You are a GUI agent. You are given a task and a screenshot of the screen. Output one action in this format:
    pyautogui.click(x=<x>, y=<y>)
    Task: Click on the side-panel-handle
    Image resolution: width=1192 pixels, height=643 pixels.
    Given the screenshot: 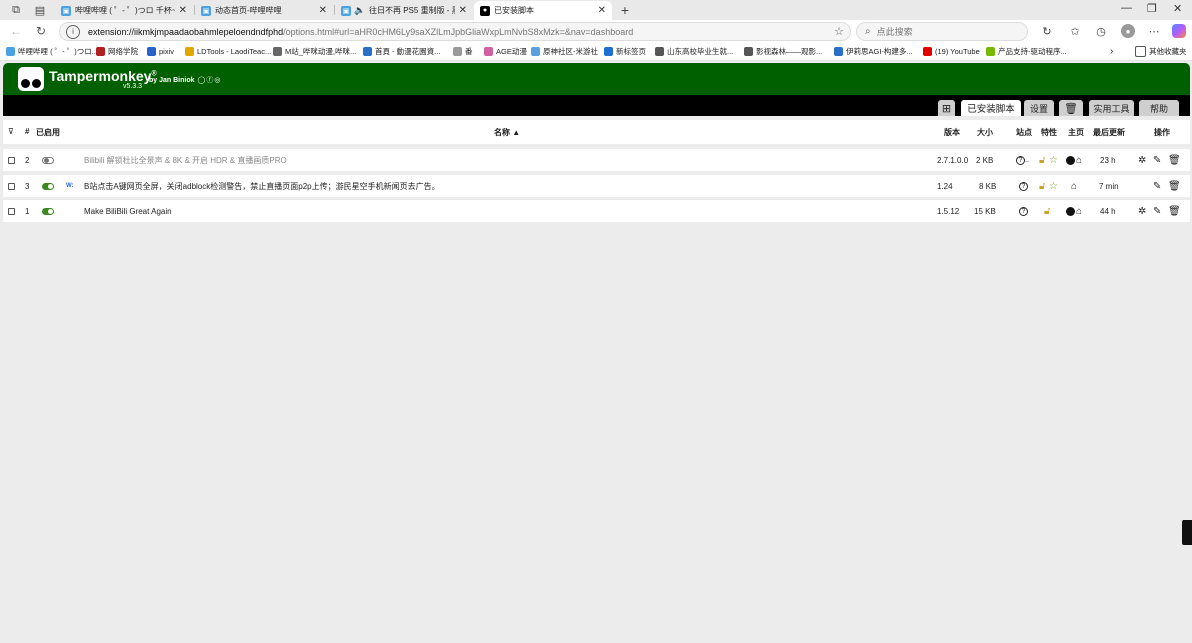 What is the action you would take?
    pyautogui.click(x=1187, y=532)
    